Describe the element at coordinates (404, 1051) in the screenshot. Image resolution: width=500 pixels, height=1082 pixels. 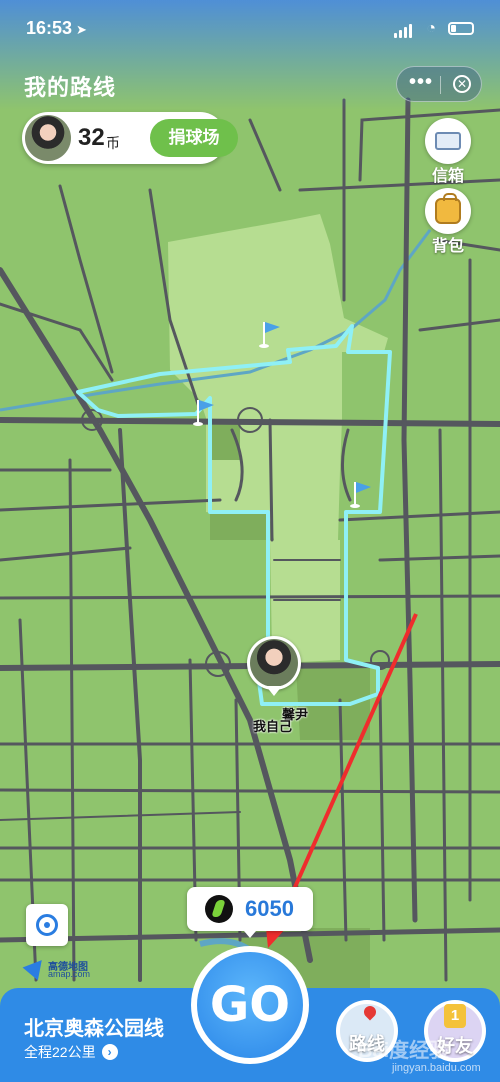
I see `watermark: Bai度经验` at that location.